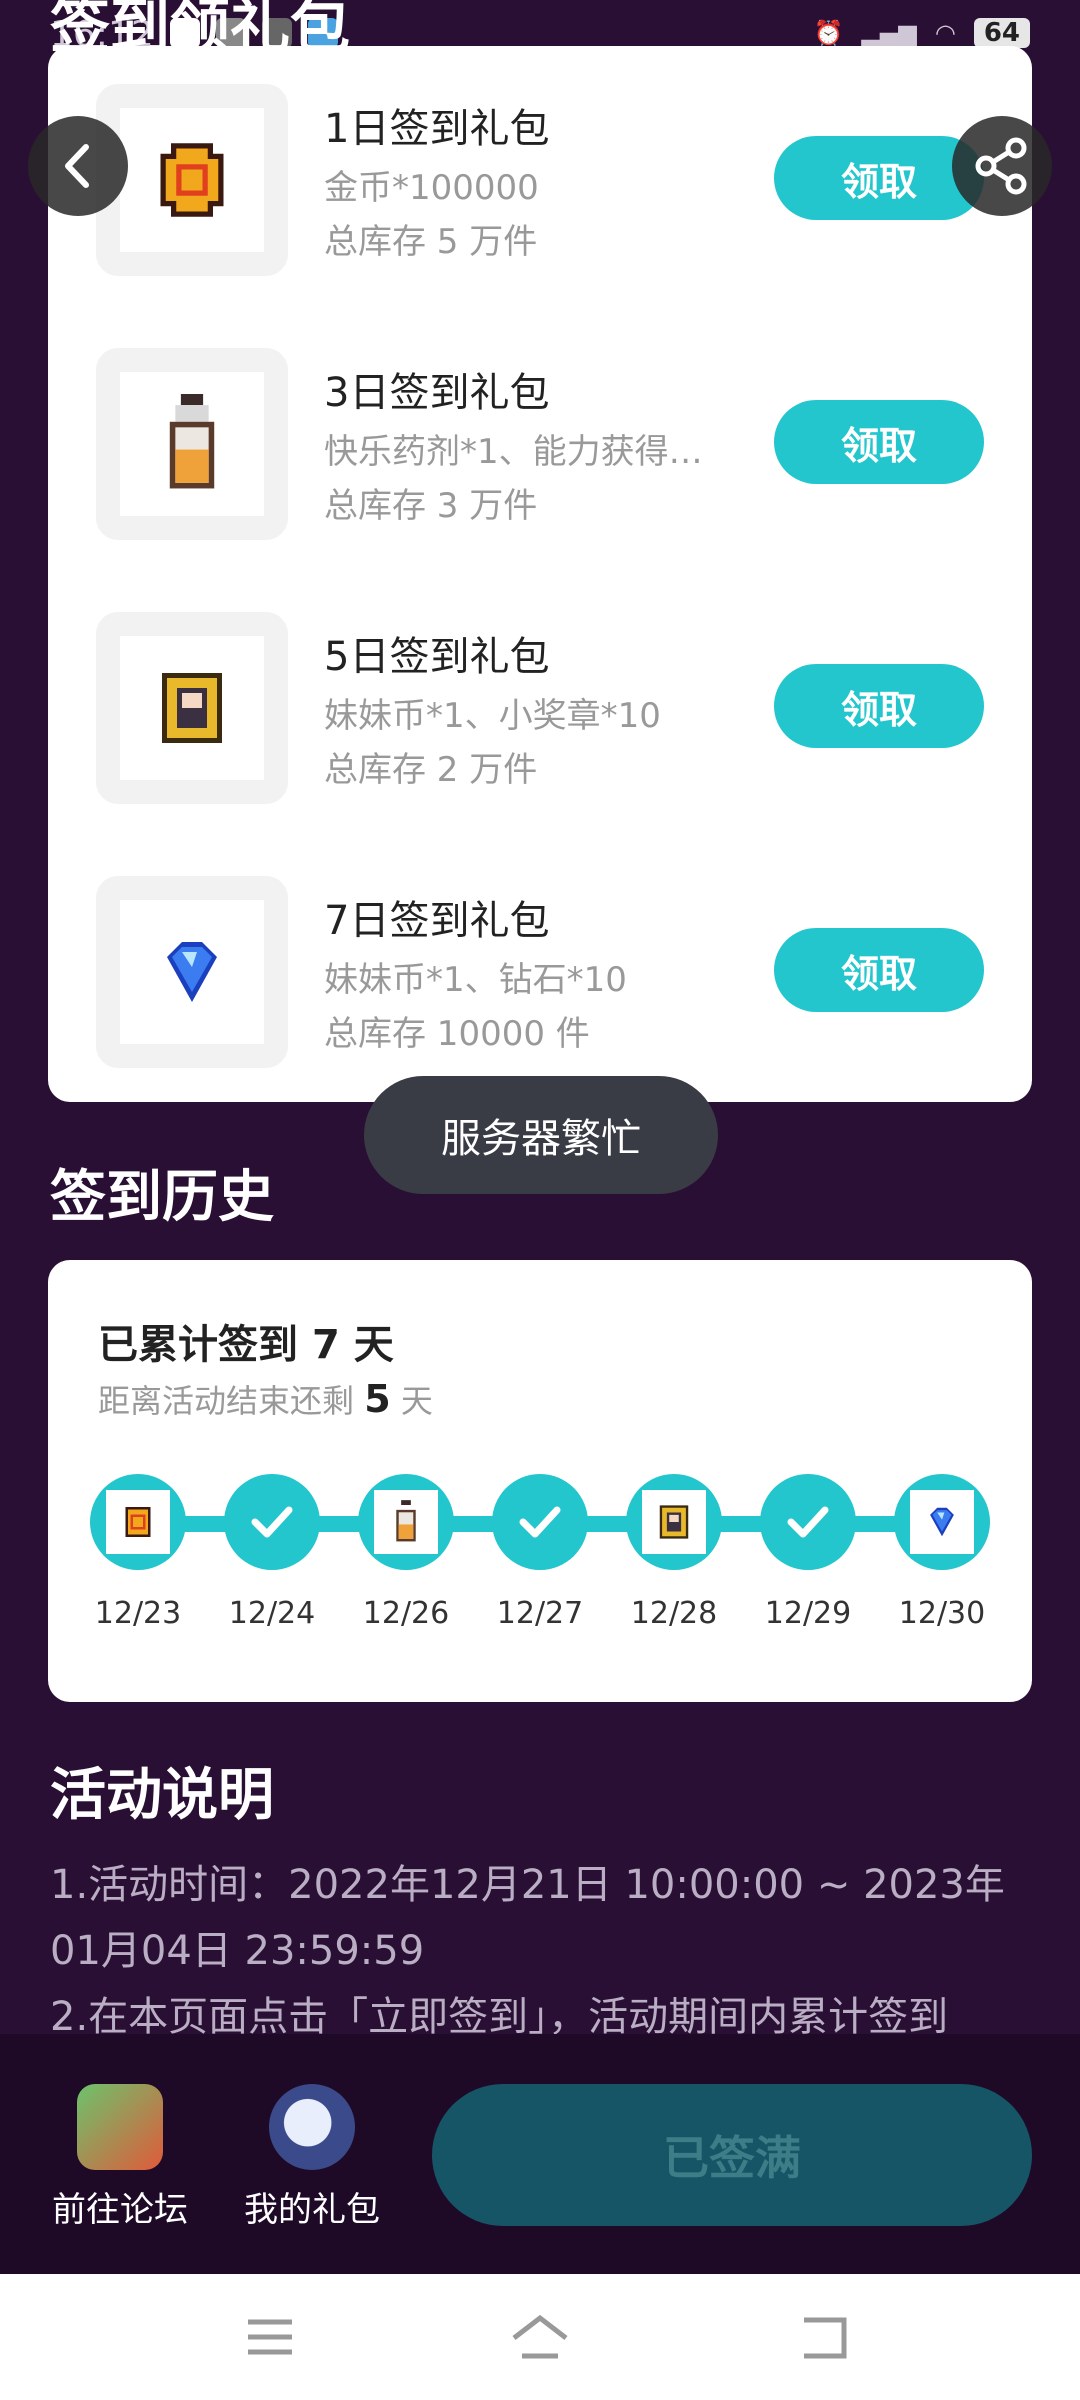  What do you see at coordinates (406, 1613) in the screenshot?
I see `history-date: 12/26` at bounding box center [406, 1613].